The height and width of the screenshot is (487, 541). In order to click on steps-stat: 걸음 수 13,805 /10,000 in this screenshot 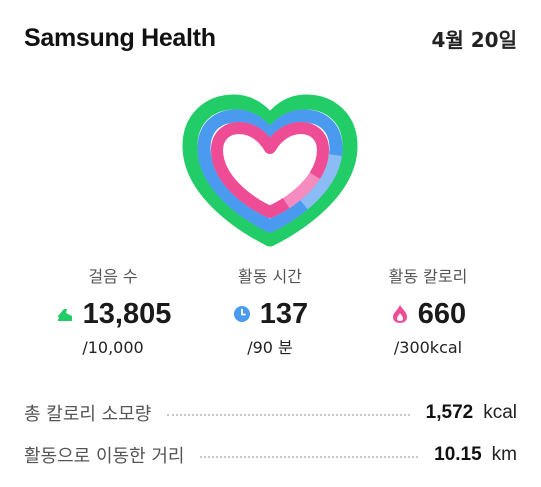, I will do `click(113, 312)`.